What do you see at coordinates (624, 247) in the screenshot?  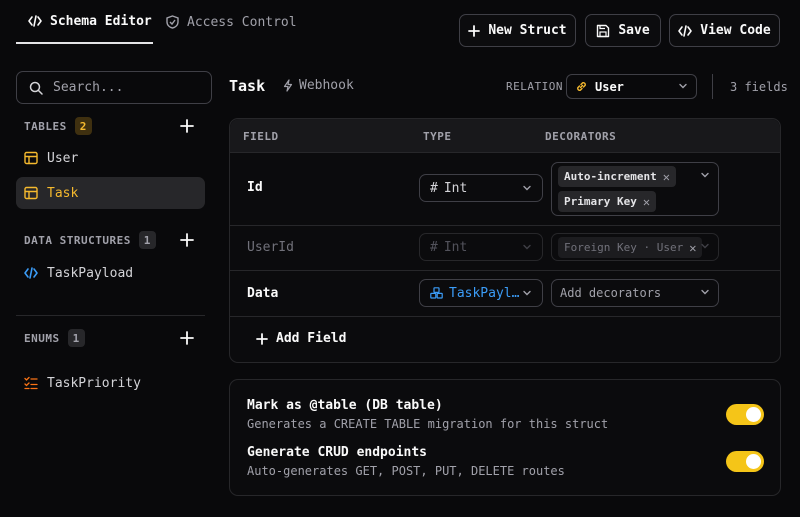 I see `decorator-label: Foreign Key · User` at bounding box center [624, 247].